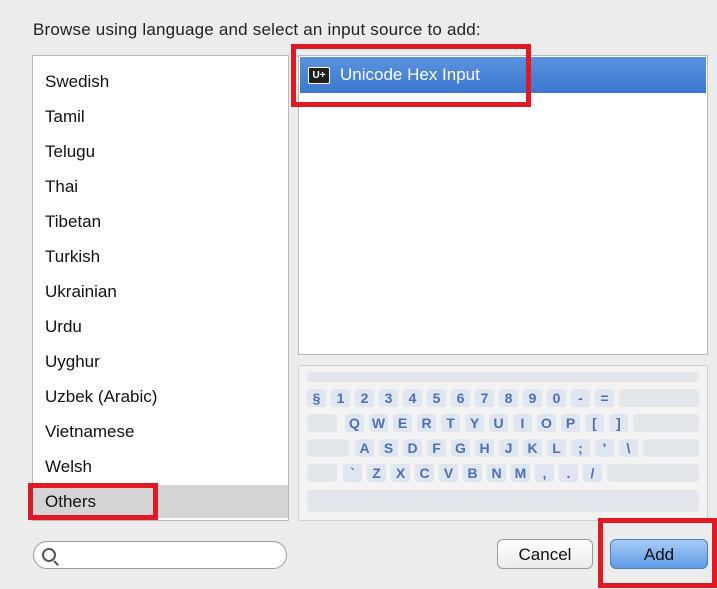  I want to click on key: [, so click(594, 423).